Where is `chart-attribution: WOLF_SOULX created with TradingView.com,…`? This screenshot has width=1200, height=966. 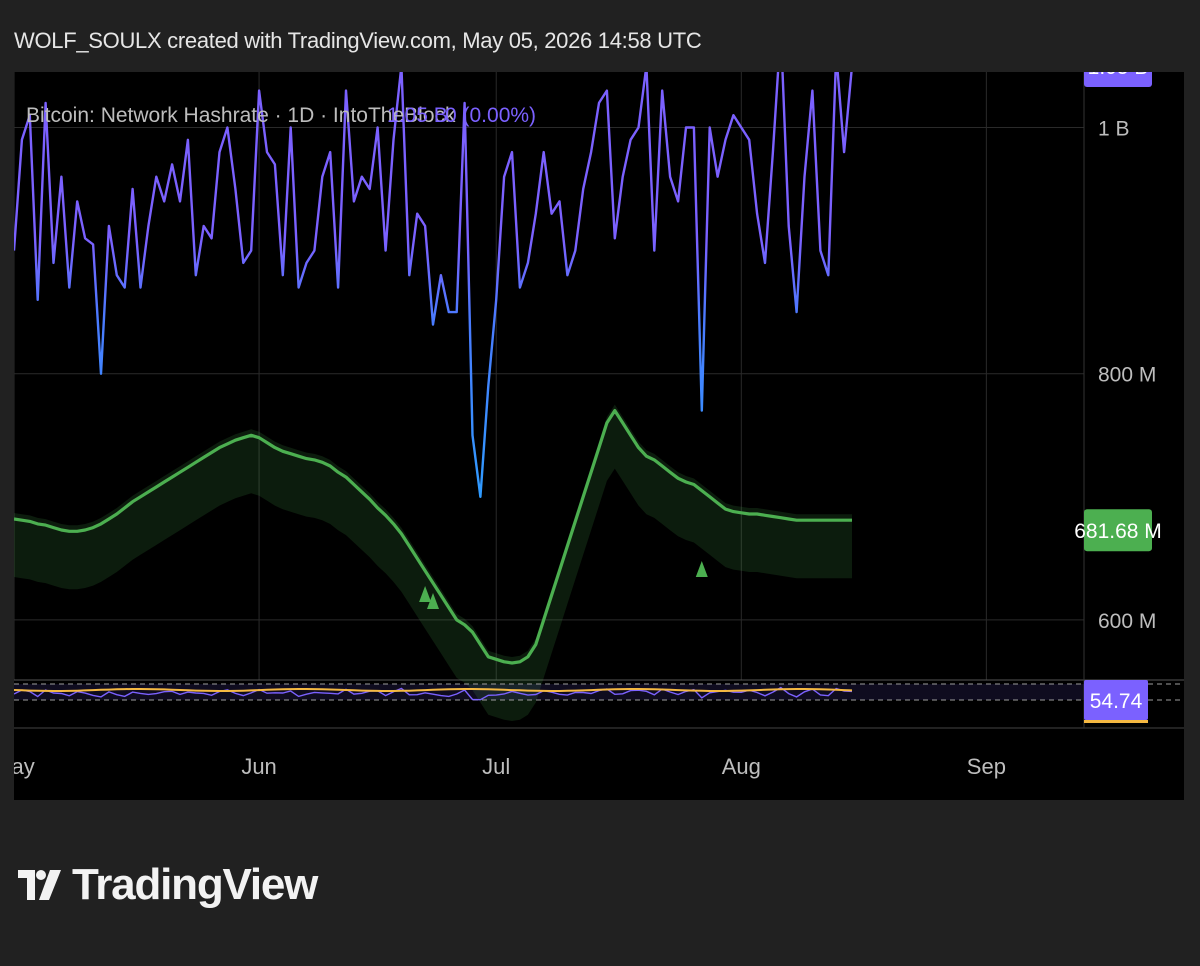
chart-attribution: WOLF_SOULX created with TradingView.com,… is located at coordinates (358, 40).